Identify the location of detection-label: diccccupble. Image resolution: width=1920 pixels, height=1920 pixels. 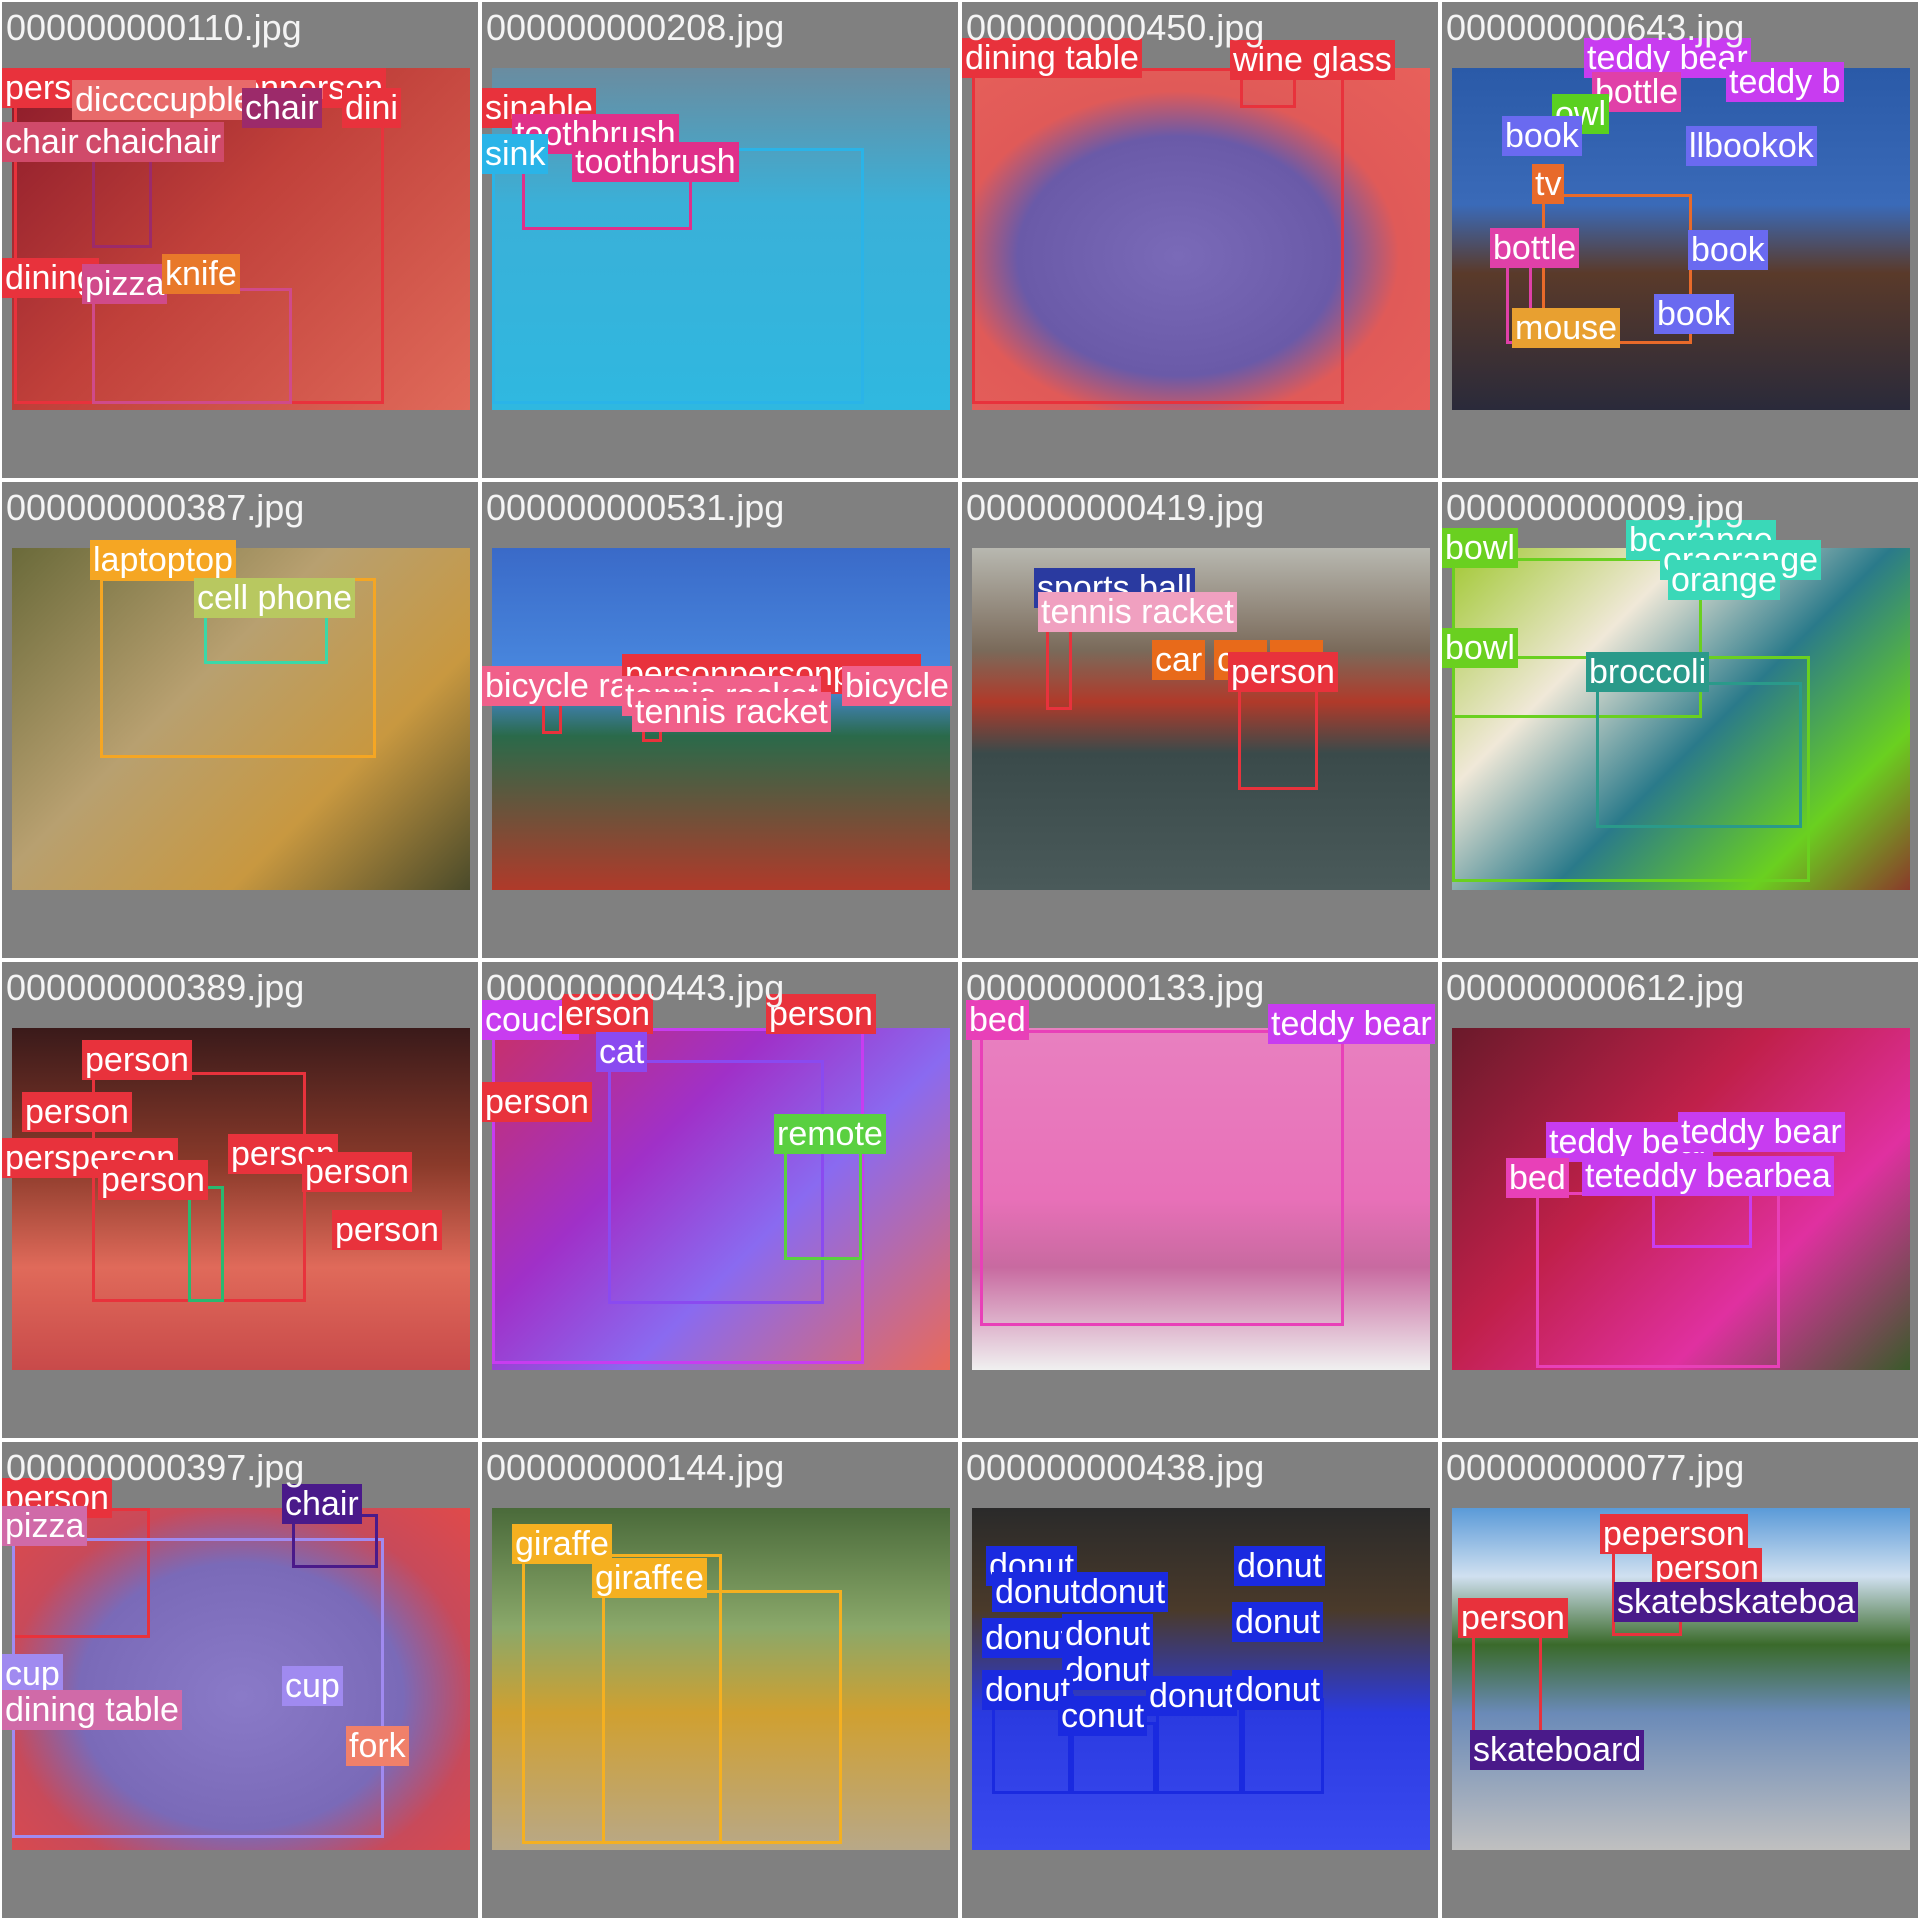
(164, 100).